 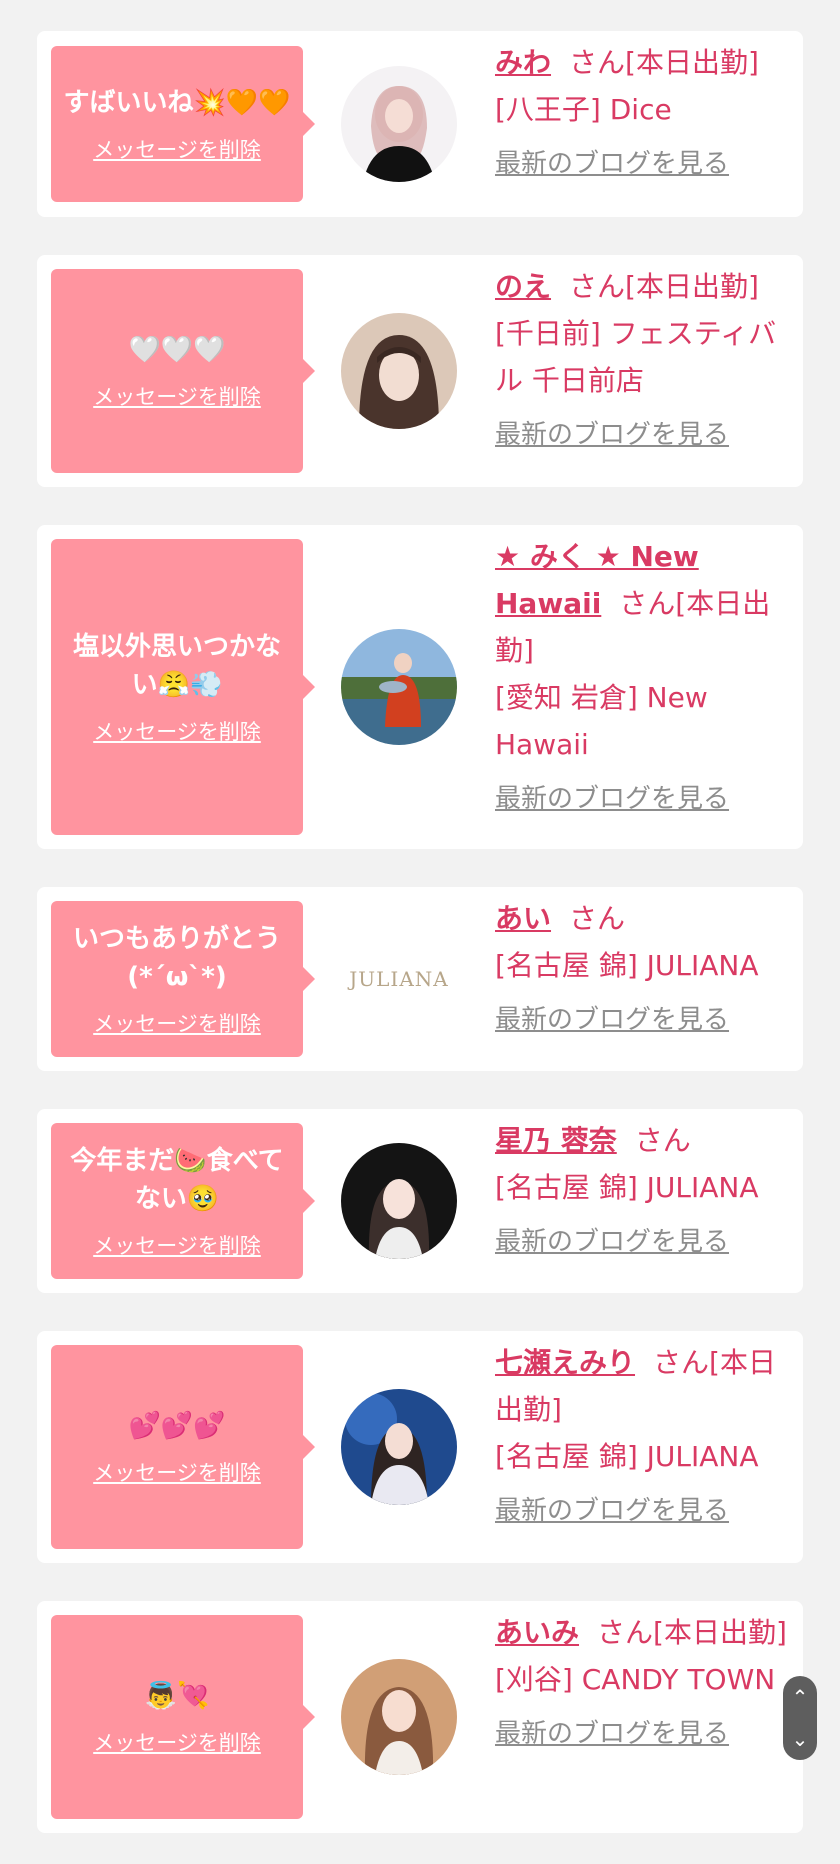 What do you see at coordinates (523, 918) in the screenshot?
I see `cast-name-link: あい` at bounding box center [523, 918].